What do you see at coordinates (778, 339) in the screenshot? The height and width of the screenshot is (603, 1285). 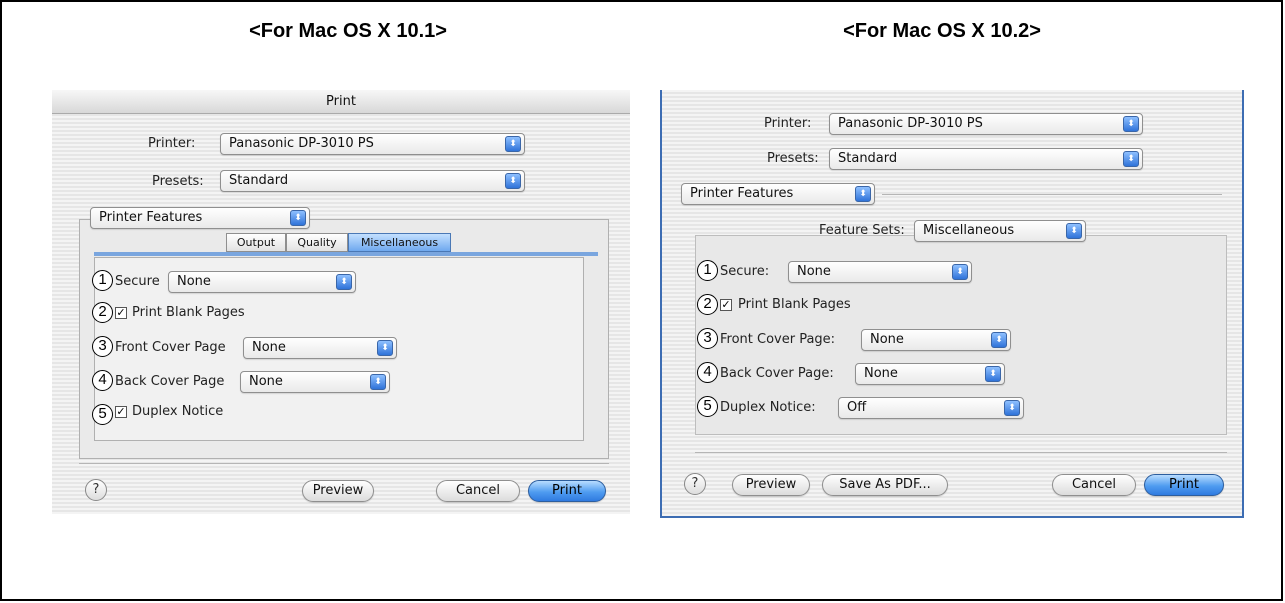 I see `front-cover-label: Front Cover Page:` at bounding box center [778, 339].